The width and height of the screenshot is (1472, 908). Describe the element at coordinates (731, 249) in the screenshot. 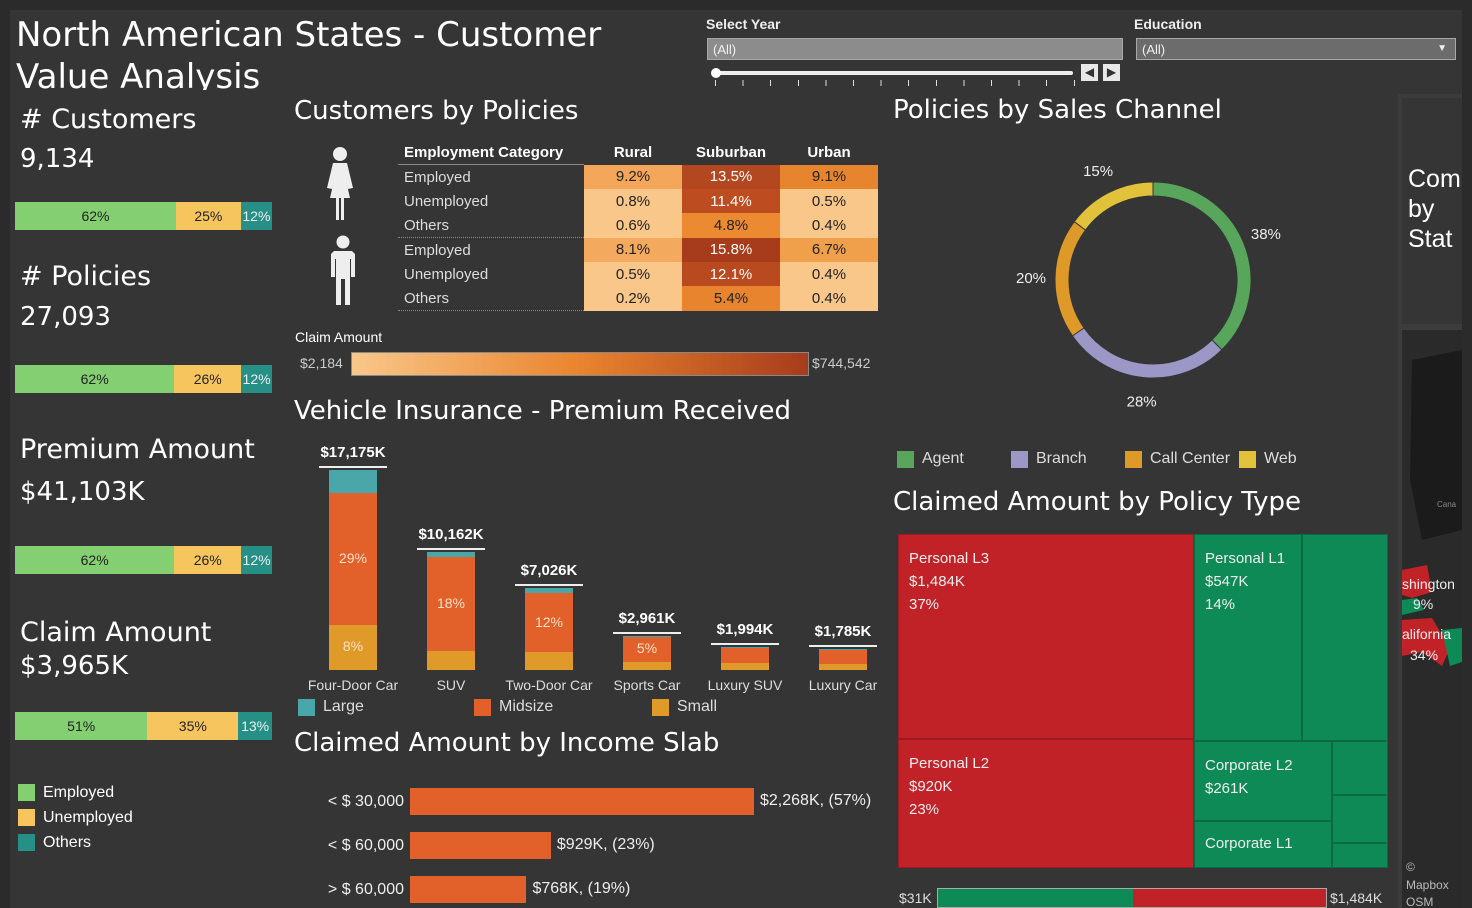

I see `heat-cell: 15.8%` at that location.